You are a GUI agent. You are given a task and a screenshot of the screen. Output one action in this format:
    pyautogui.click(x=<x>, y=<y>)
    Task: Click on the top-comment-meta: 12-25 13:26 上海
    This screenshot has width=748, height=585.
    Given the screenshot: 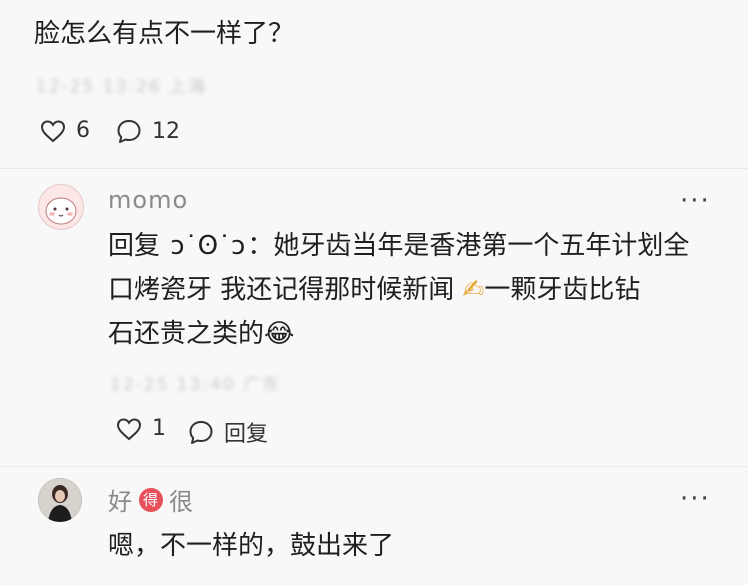 What is the action you would take?
    pyautogui.click(x=122, y=87)
    